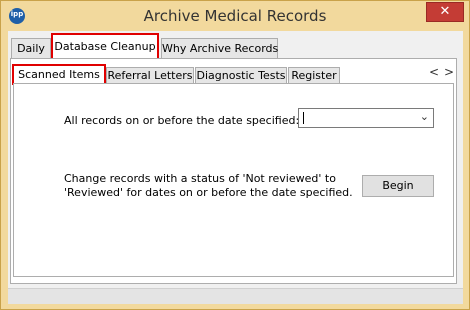  What do you see at coordinates (31, 48) in the screenshot?
I see `tab-daily: Daily` at bounding box center [31, 48].